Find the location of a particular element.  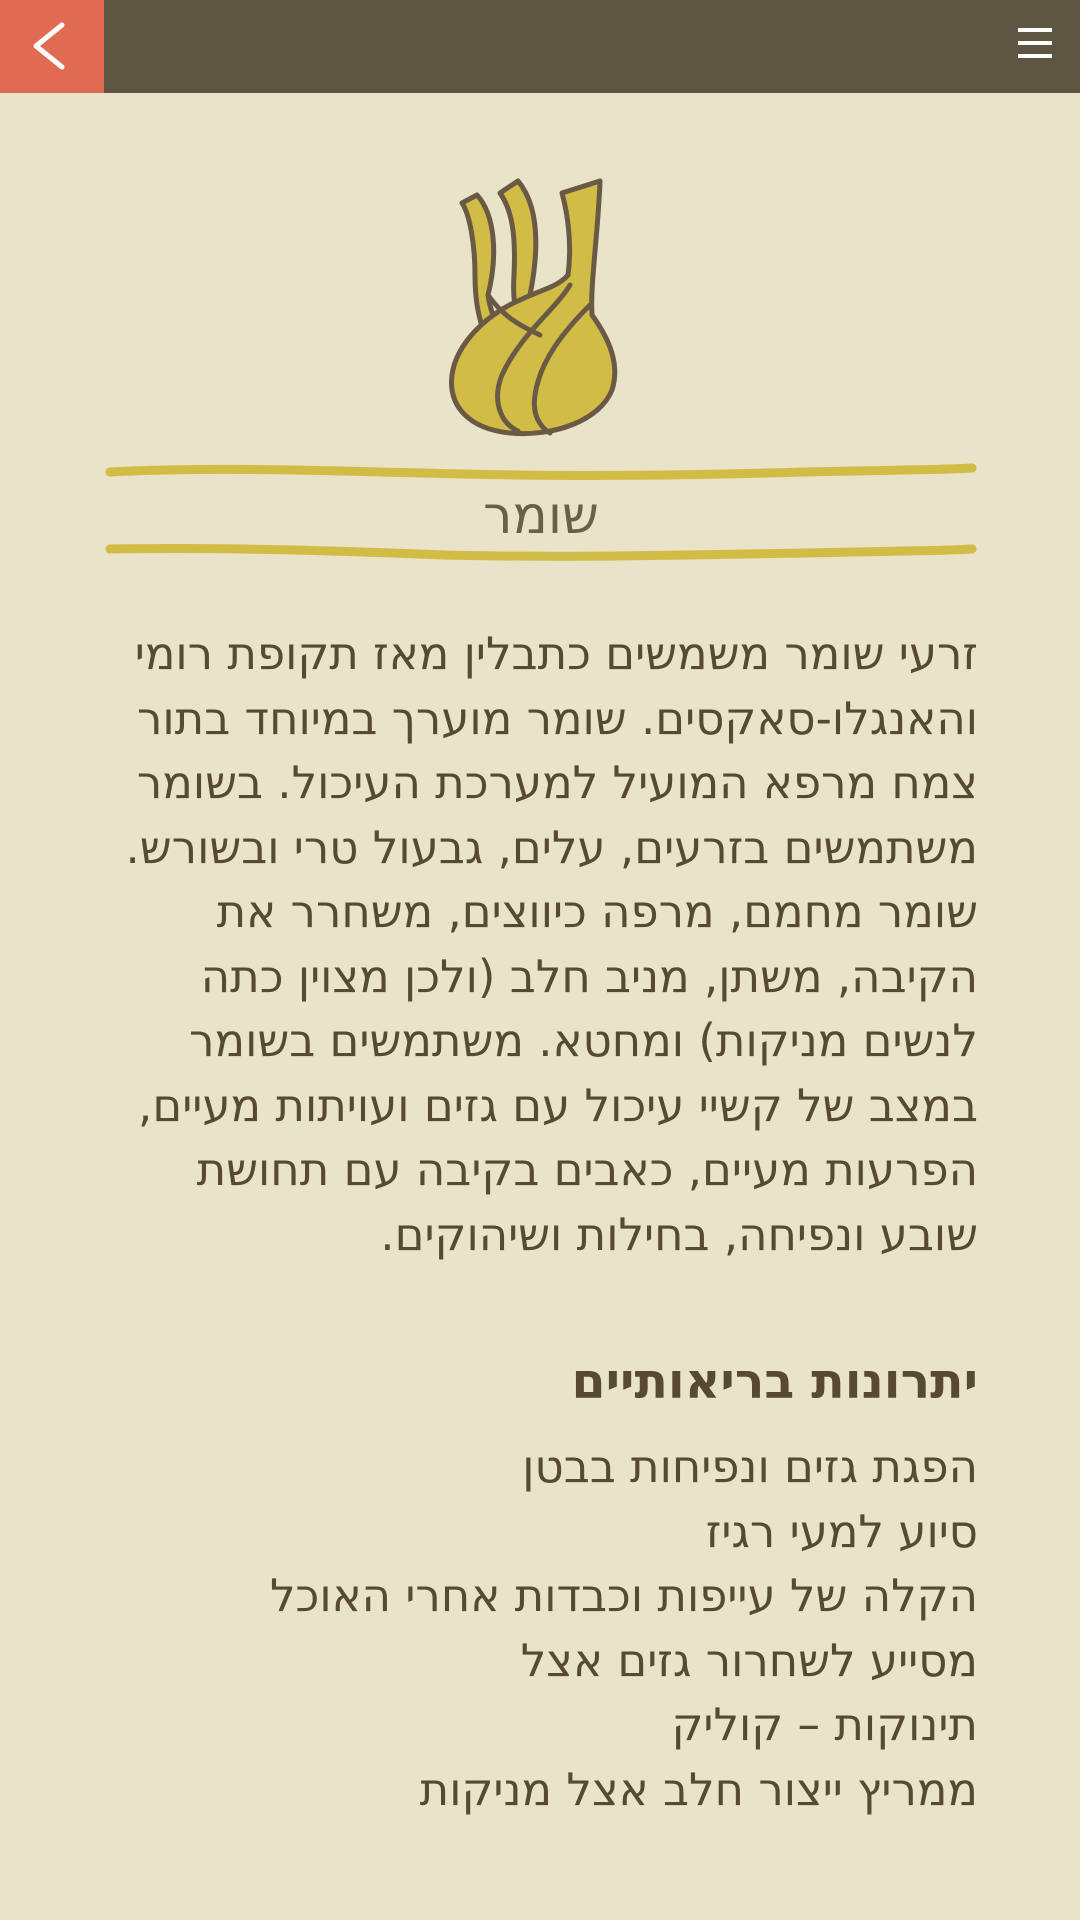

chevron-left-icon is located at coordinates (49, 46).